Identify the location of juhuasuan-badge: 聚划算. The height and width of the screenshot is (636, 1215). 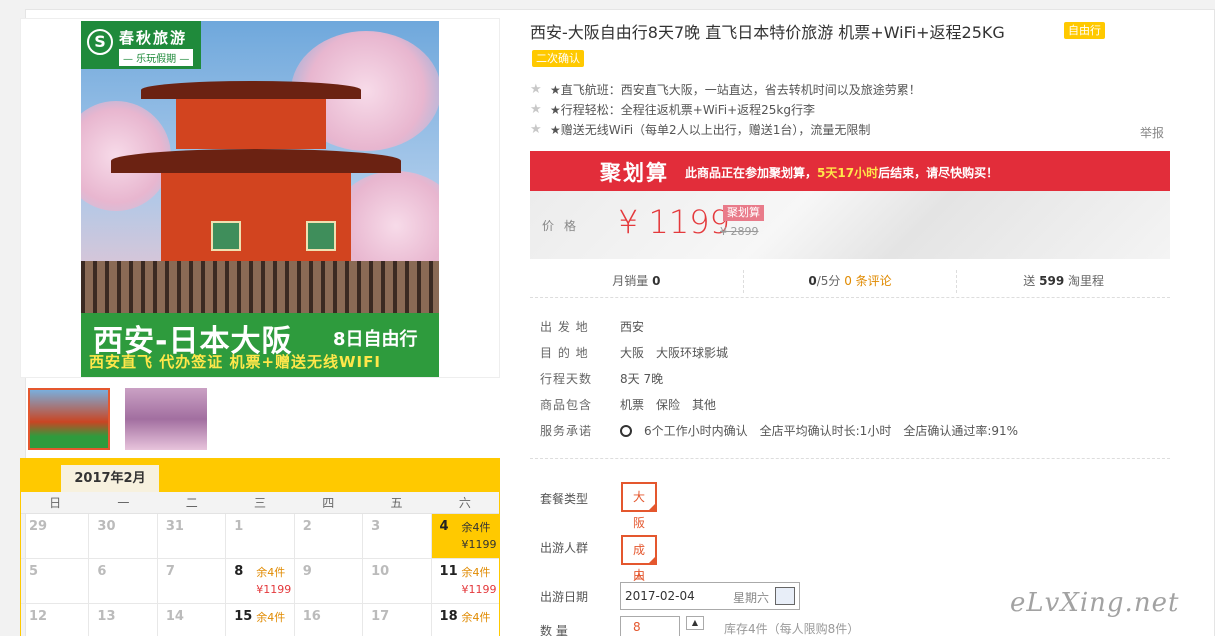
(743, 213).